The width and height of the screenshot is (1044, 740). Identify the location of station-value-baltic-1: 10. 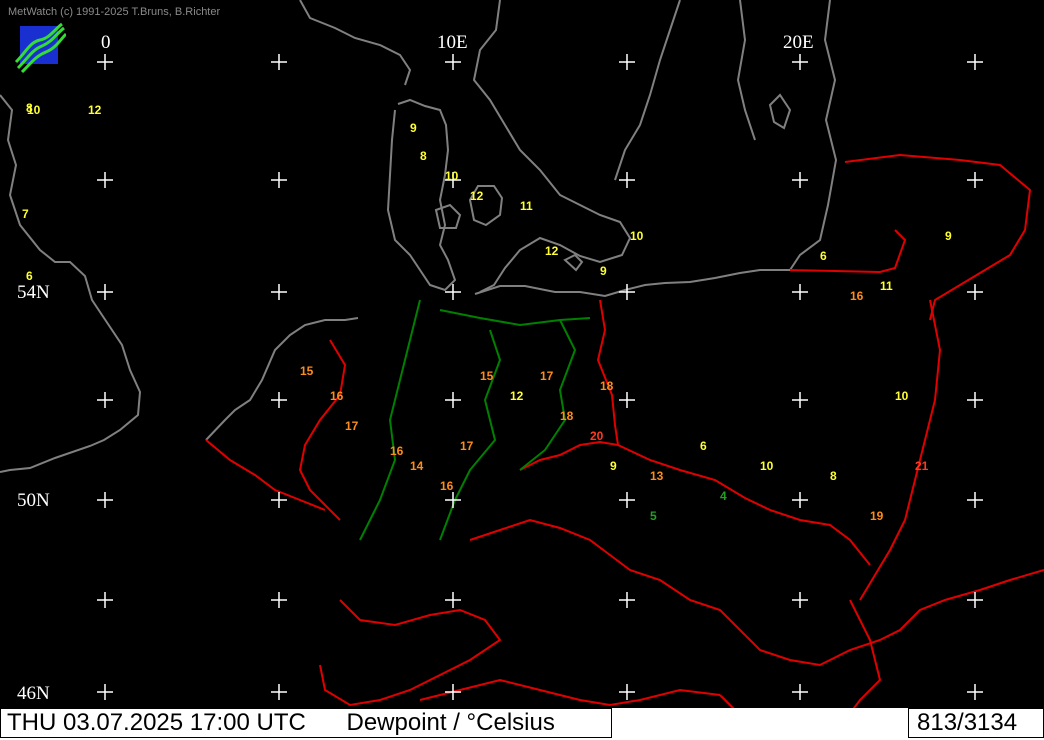
(452, 176).